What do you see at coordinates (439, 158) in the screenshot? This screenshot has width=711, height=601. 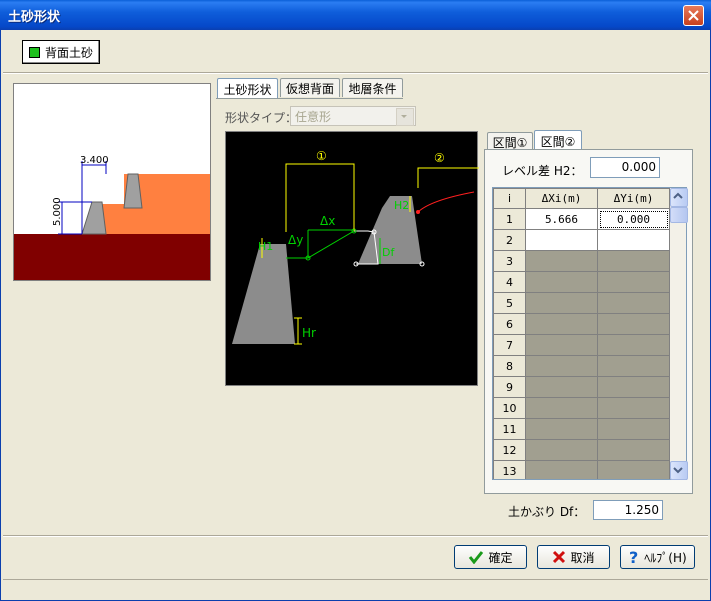 I see `section-2-label: ②` at bounding box center [439, 158].